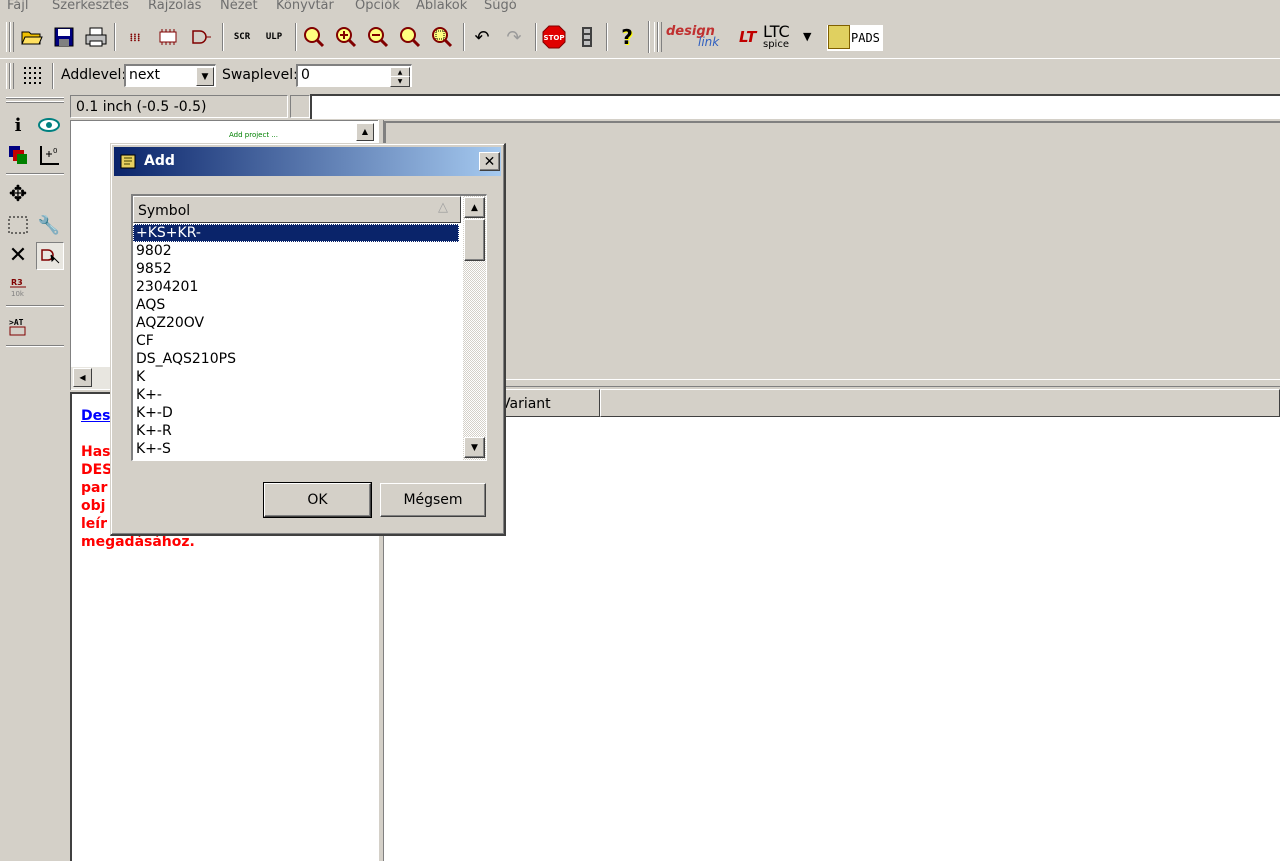 This screenshot has width=1280, height=861. What do you see at coordinates (296, 305) in the screenshot?
I see `list-item: AQS` at bounding box center [296, 305].